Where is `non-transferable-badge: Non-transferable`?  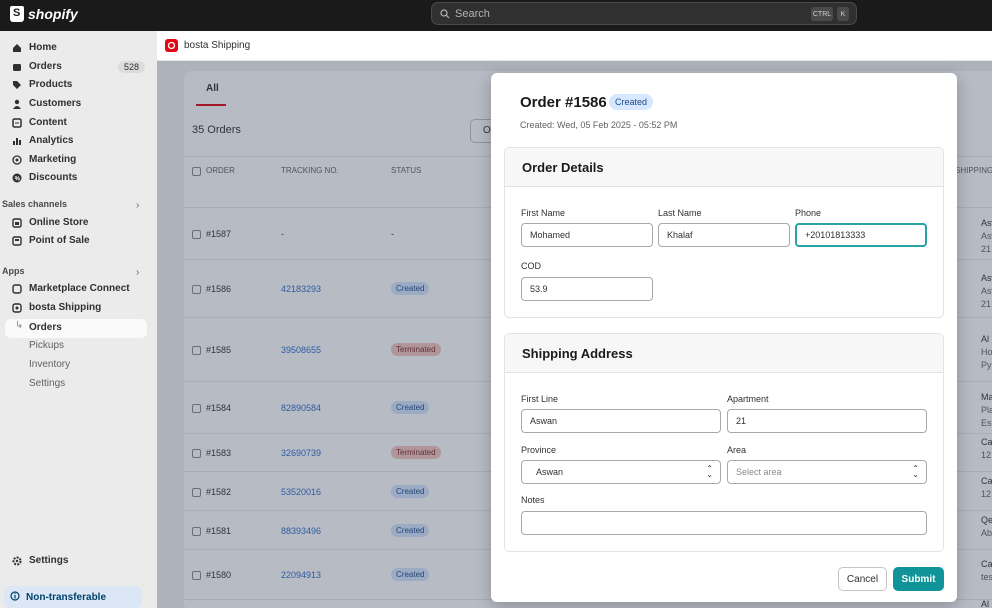 non-transferable-badge: Non-transferable is located at coordinates (73, 597).